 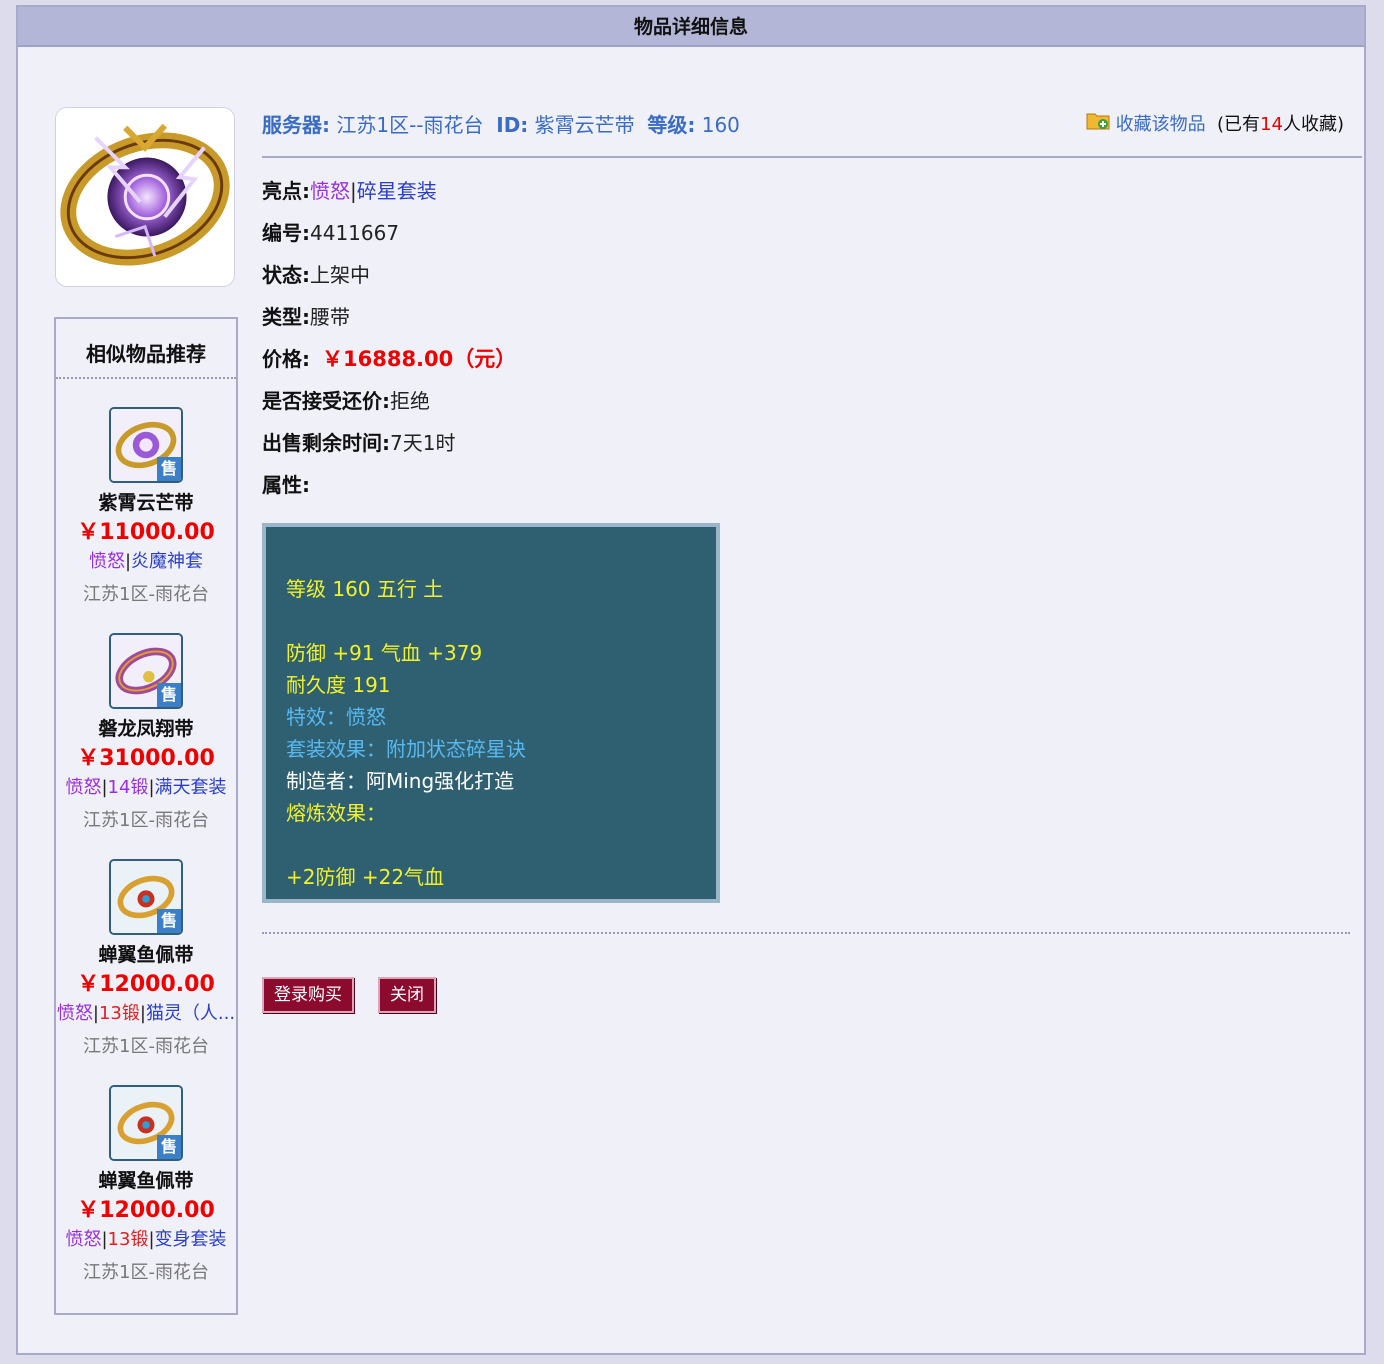 I want to click on attr-line: 特效：愤怒, so click(x=336, y=717).